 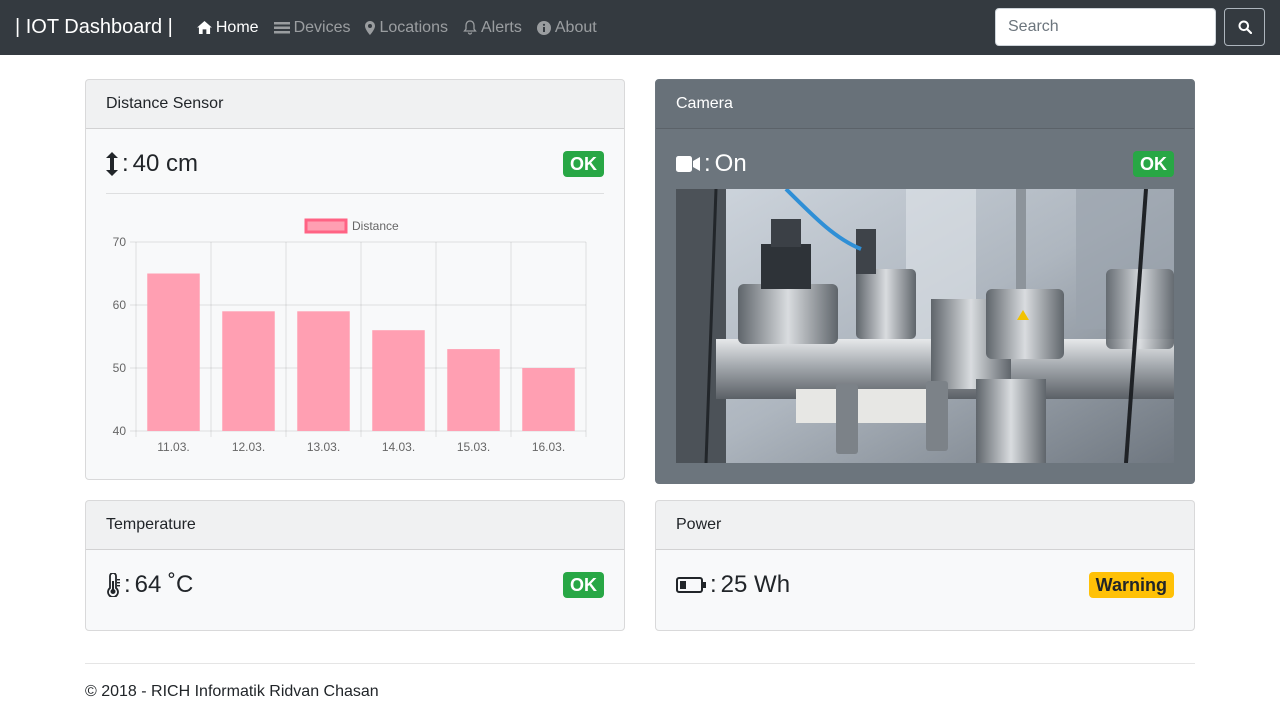 I want to click on distance-card-title: Distance Sensor, so click(x=355, y=104).